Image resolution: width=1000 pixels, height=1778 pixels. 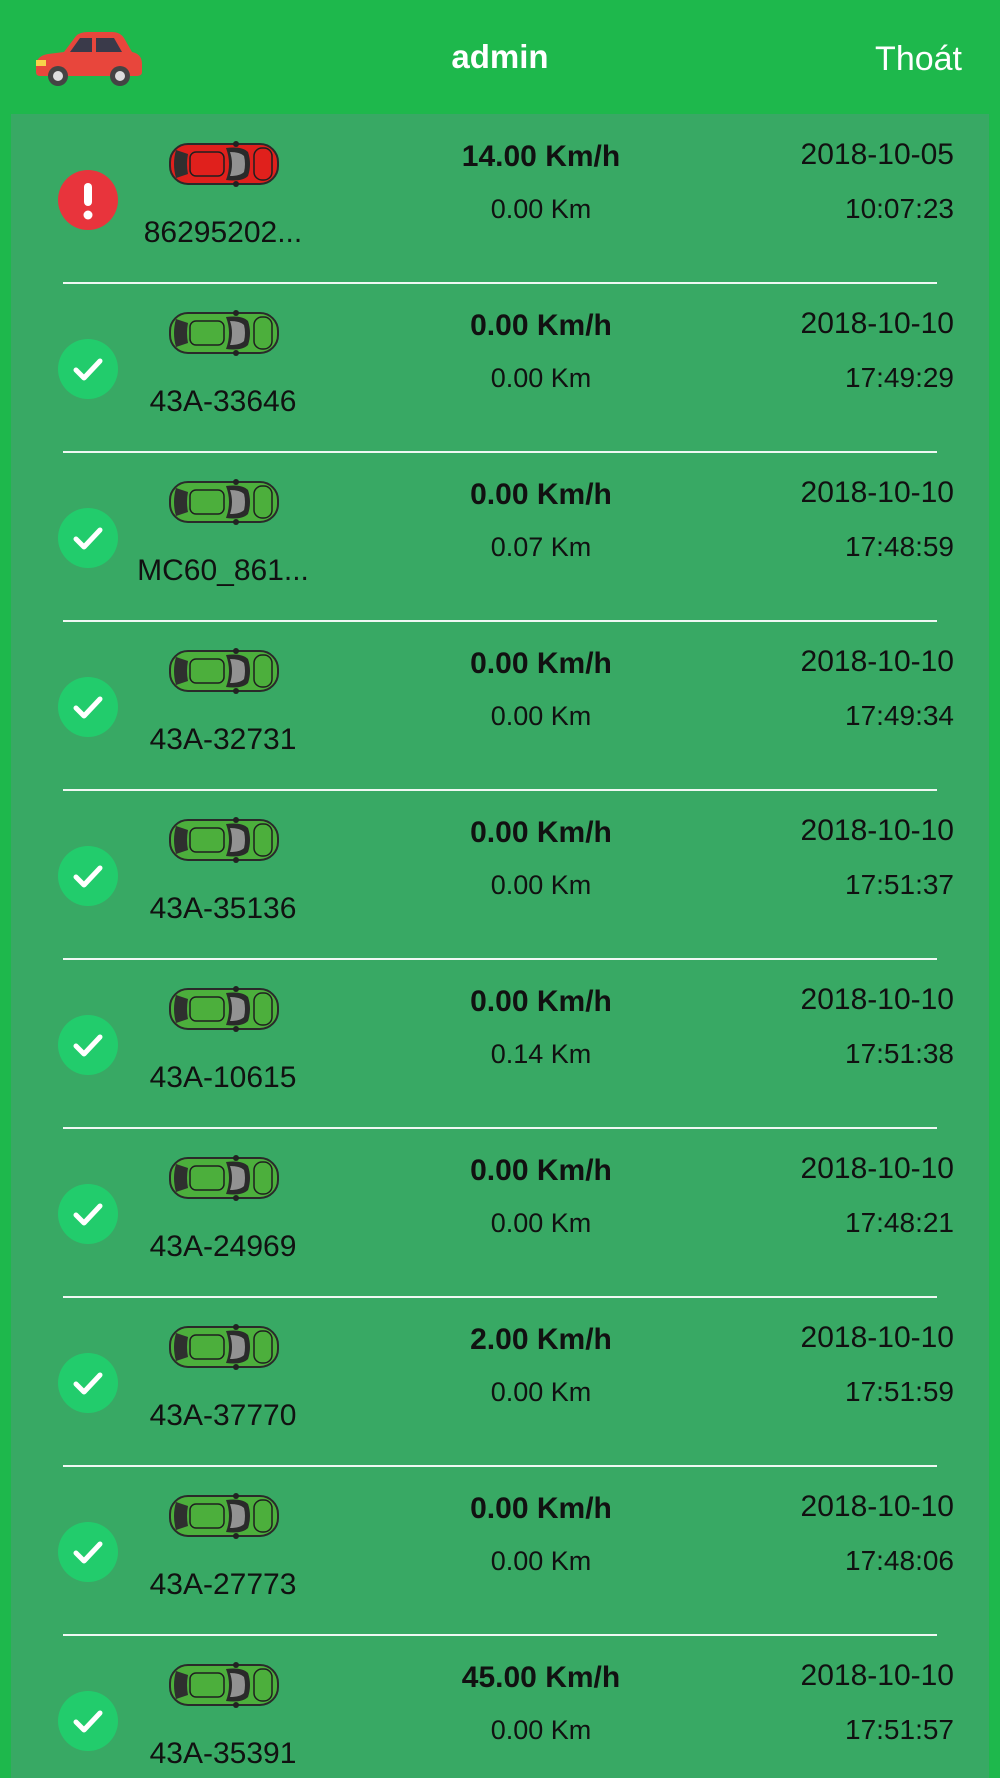 I want to click on vehicle-time: 17:49:29, so click(x=899, y=377).